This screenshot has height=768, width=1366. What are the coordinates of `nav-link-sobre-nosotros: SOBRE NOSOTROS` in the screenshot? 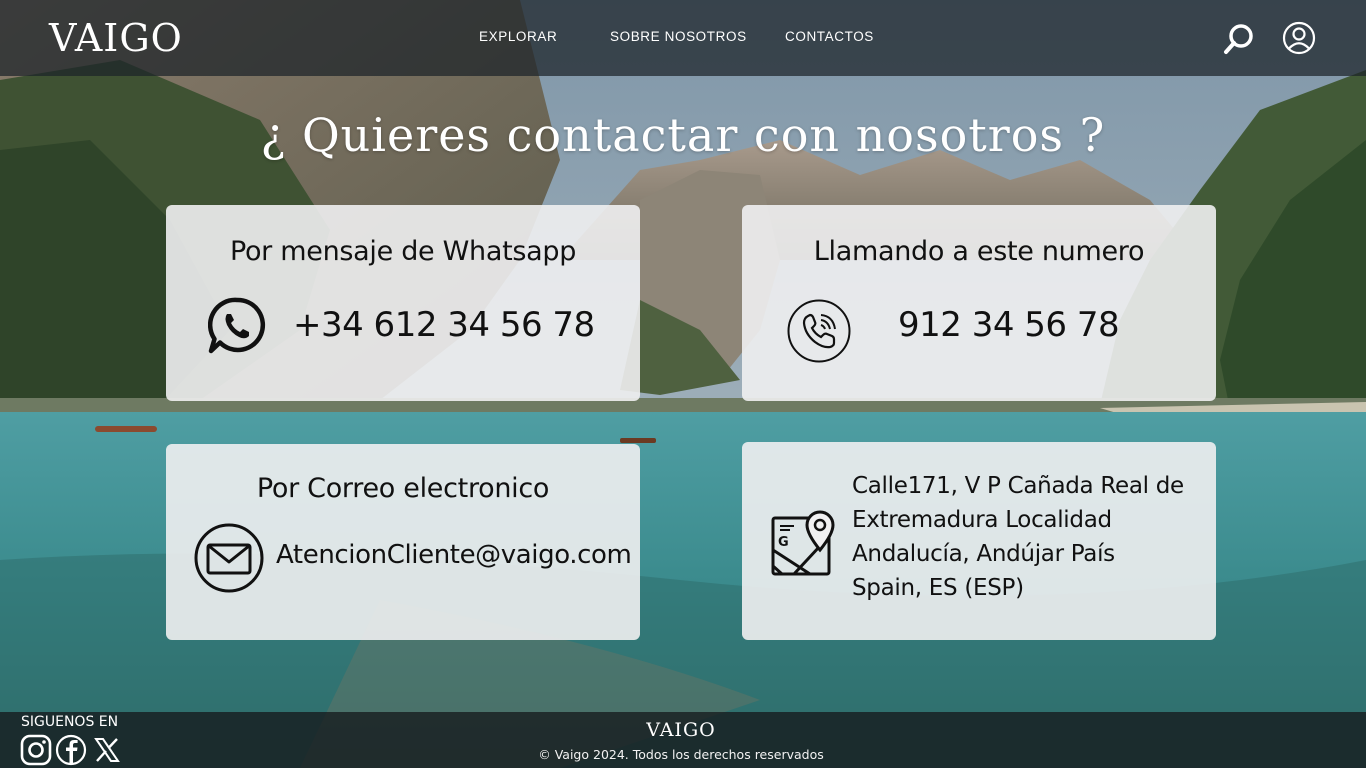 It's located at (678, 36).